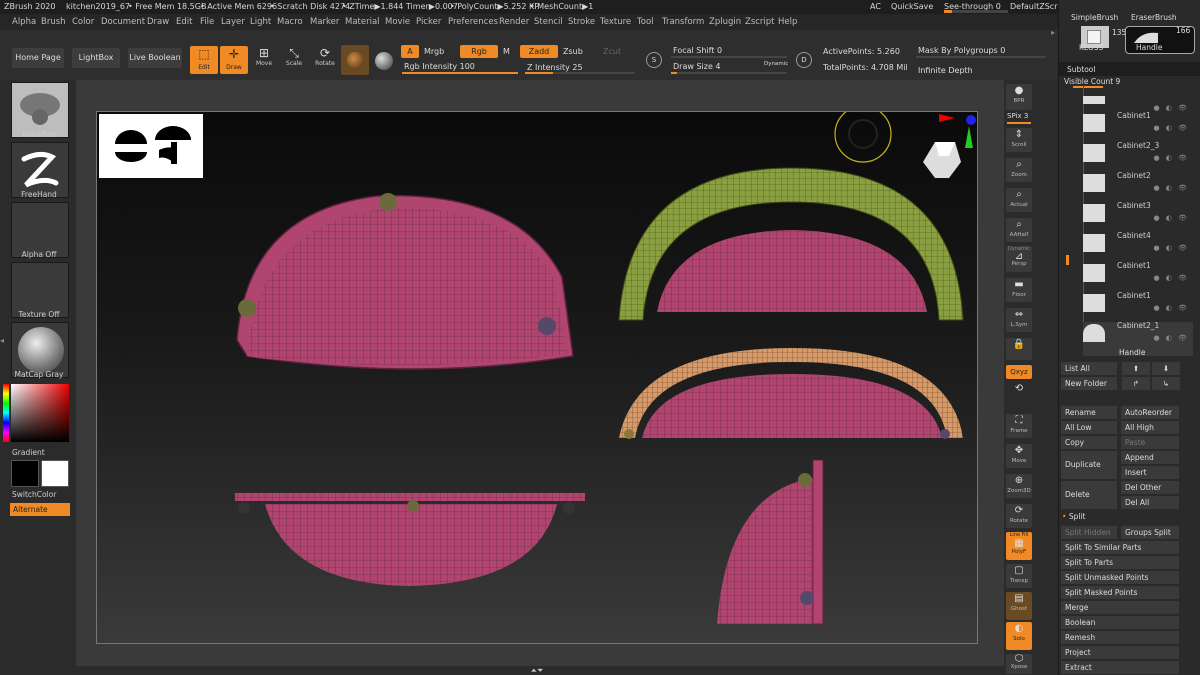 This screenshot has height=675, width=1200. I want to click on qxyz-button: Qxyz, so click(1019, 372).